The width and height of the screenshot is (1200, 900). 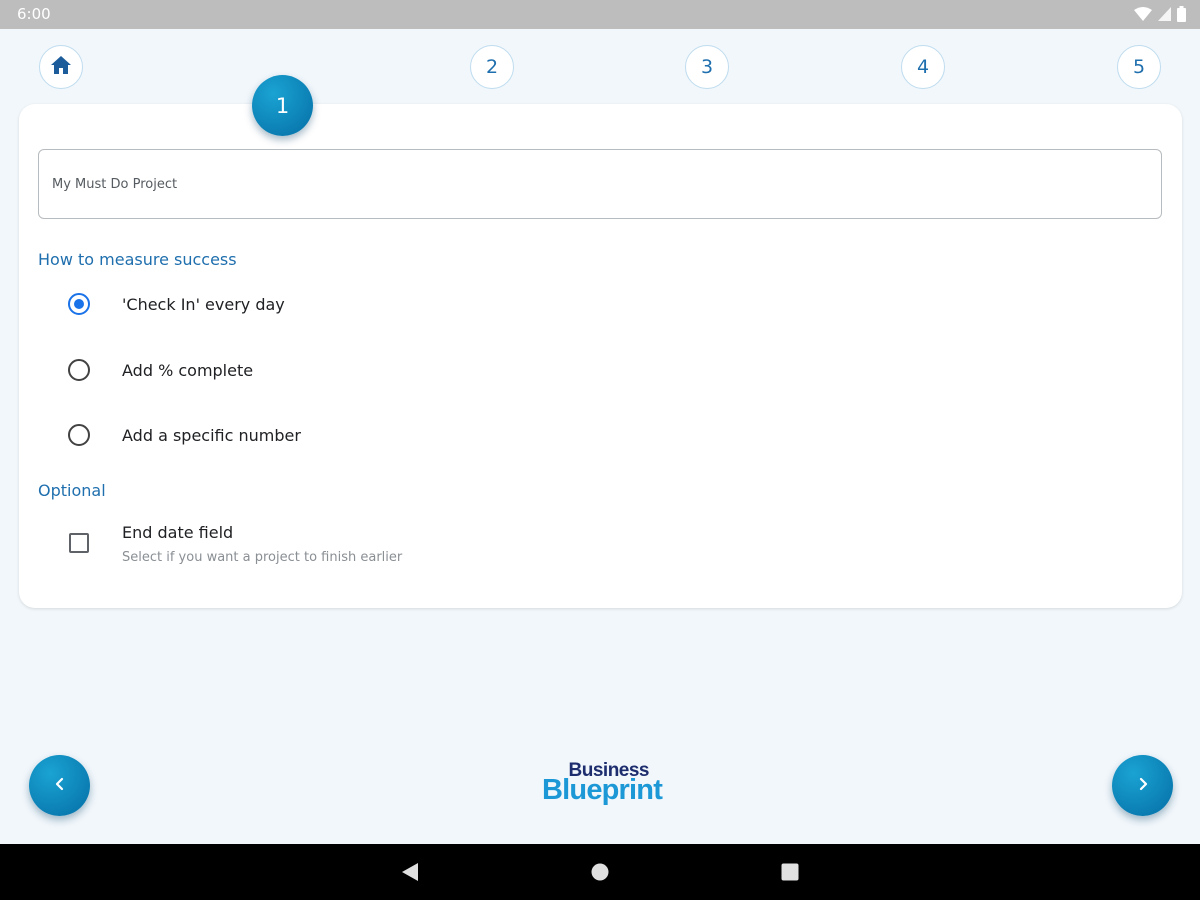 What do you see at coordinates (602, 790) in the screenshot?
I see `logo-text-blueprint: Blueprint` at bounding box center [602, 790].